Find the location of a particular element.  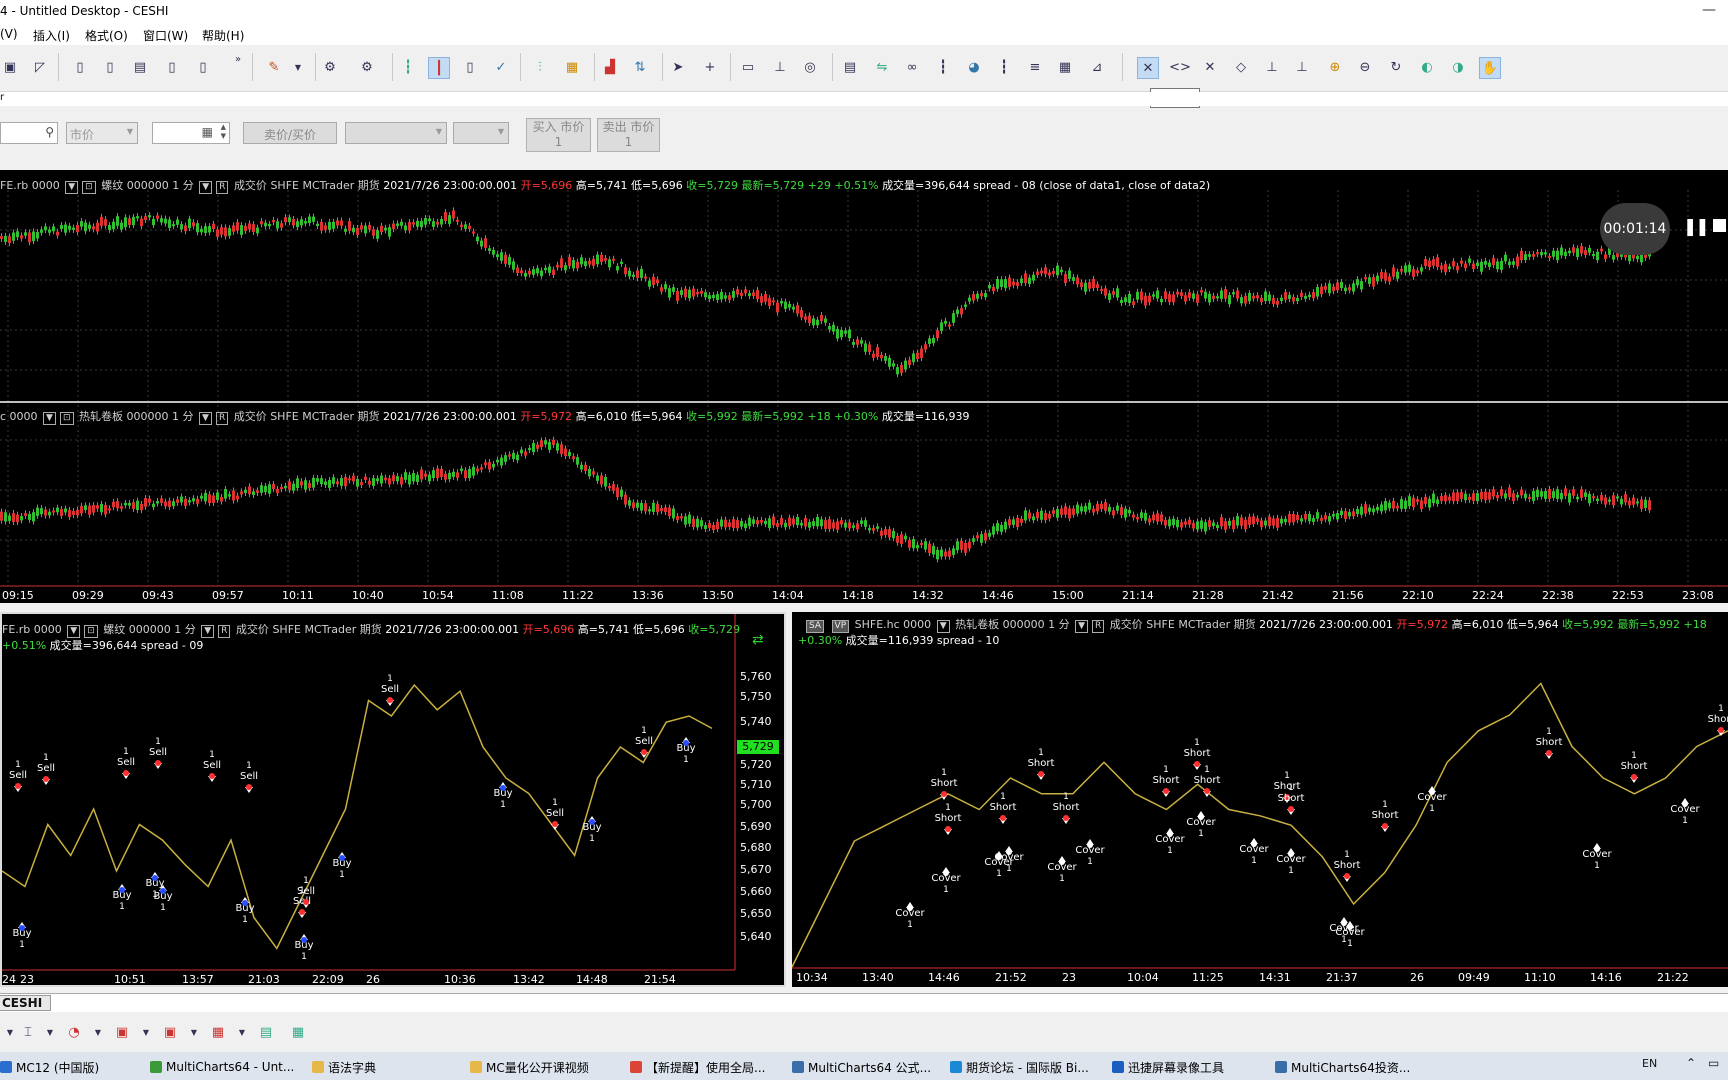

multi-bars-icon: ┇ is located at coordinates (943, 67).